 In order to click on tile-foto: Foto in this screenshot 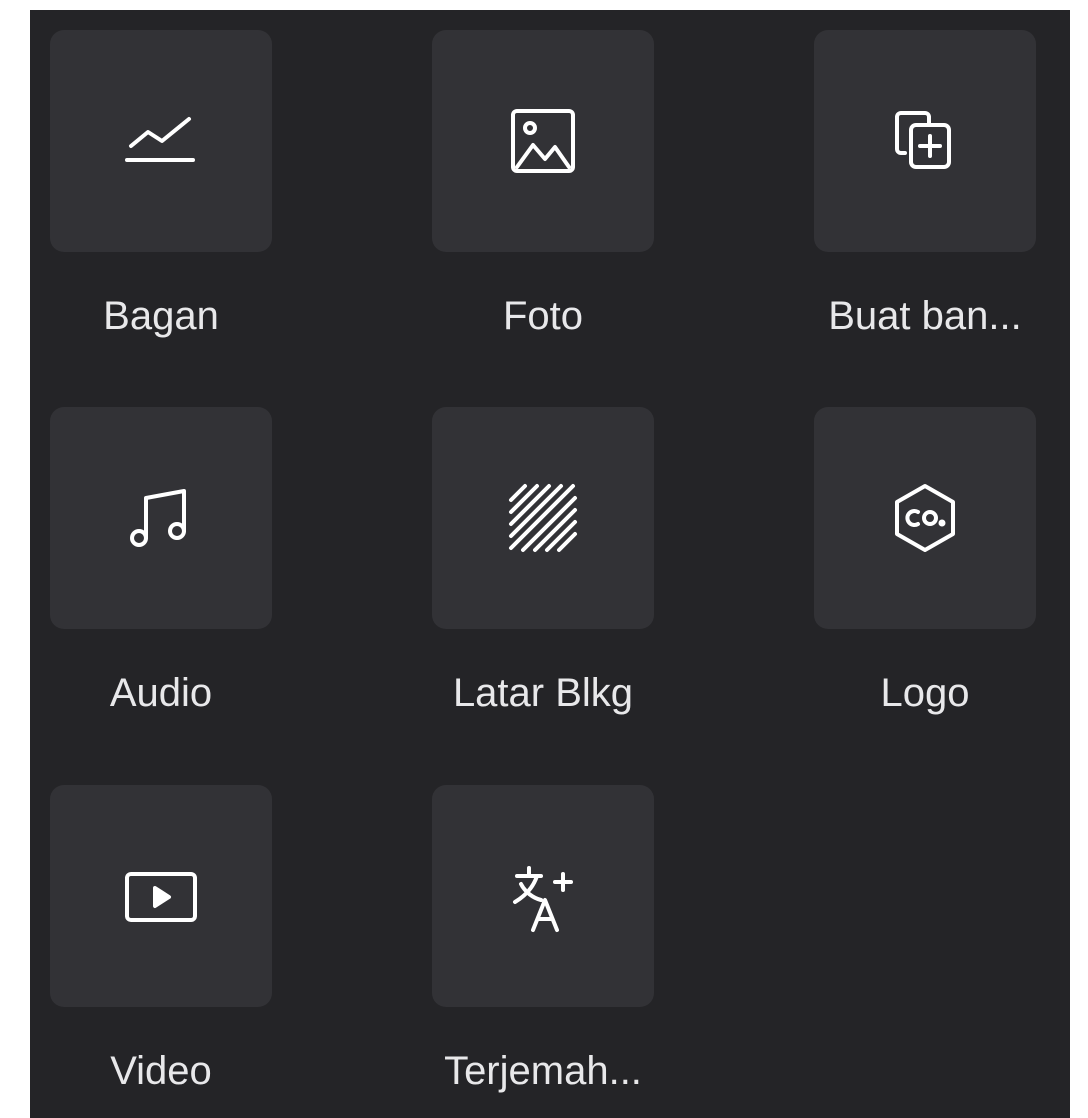, I will do `click(543, 186)`.